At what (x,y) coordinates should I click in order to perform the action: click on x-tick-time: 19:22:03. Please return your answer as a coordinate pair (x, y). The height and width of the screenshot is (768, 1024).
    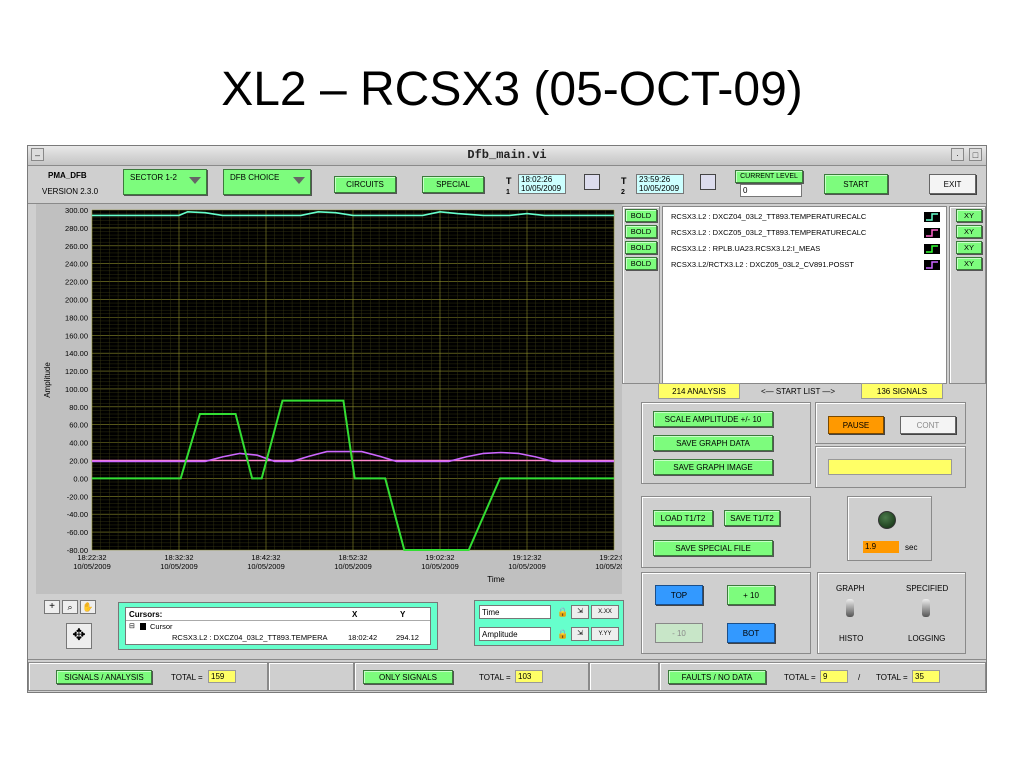
    Looking at the image, I should click on (610, 557).